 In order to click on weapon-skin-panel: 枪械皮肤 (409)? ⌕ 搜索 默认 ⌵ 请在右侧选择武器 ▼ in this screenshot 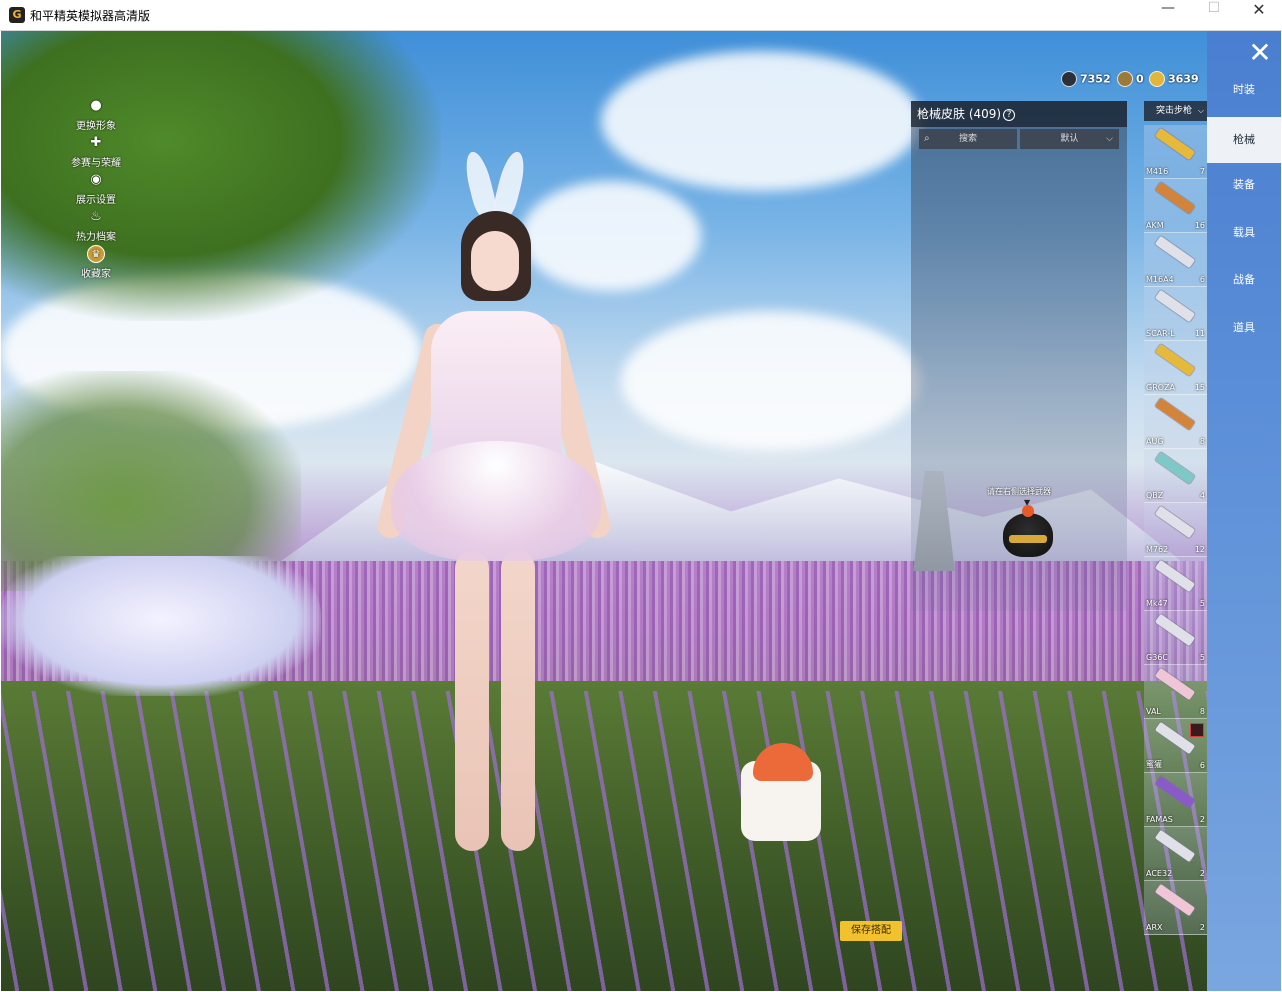, I will do `click(1019, 356)`.